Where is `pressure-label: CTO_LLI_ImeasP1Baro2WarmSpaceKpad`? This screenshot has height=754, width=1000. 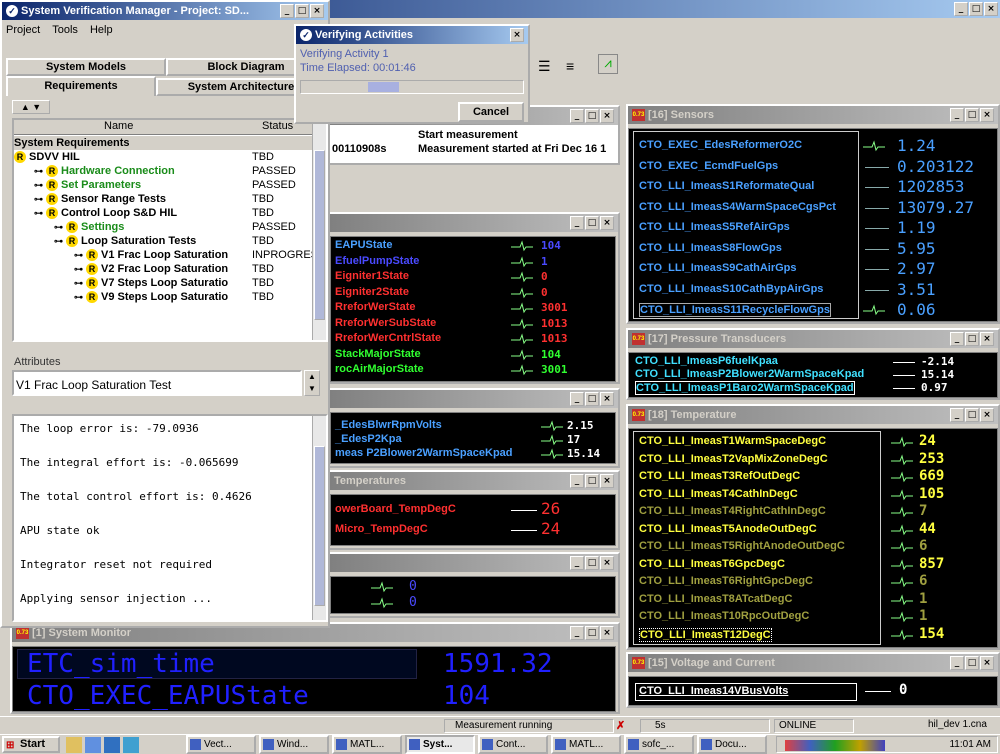 pressure-label: CTO_LLI_ImeasP1Baro2WarmSpaceKpad is located at coordinates (745, 388).